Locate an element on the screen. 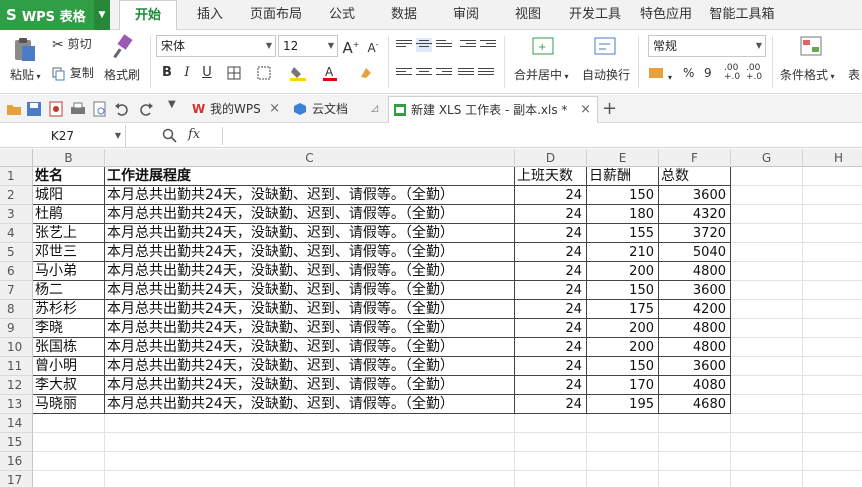  open-folder-icon is located at coordinates (14, 109).